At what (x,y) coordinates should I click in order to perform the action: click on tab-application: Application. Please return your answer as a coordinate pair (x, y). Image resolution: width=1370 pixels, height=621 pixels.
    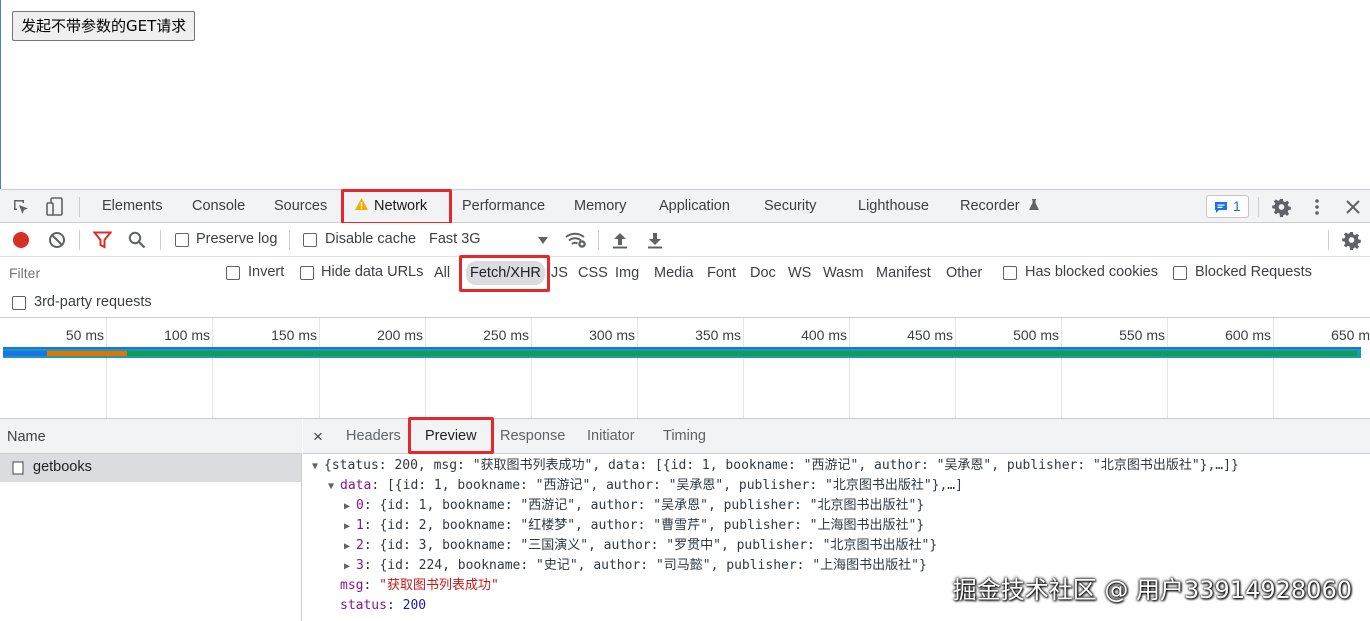
    Looking at the image, I should click on (694, 206).